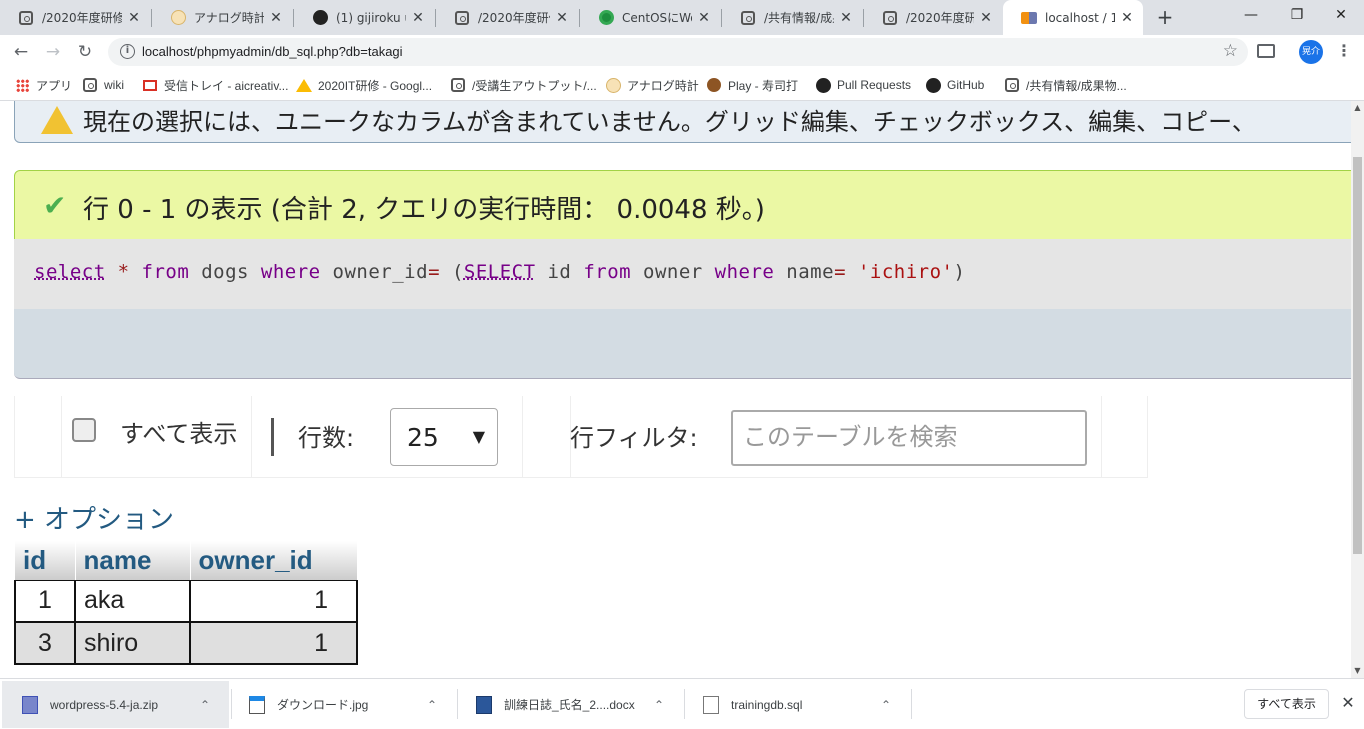 This screenshot has width=1364, height=729. Describe the element at coordinates (371, 17) in the screenshot. I see `tab-title: (1) gijiroku up` at that location.